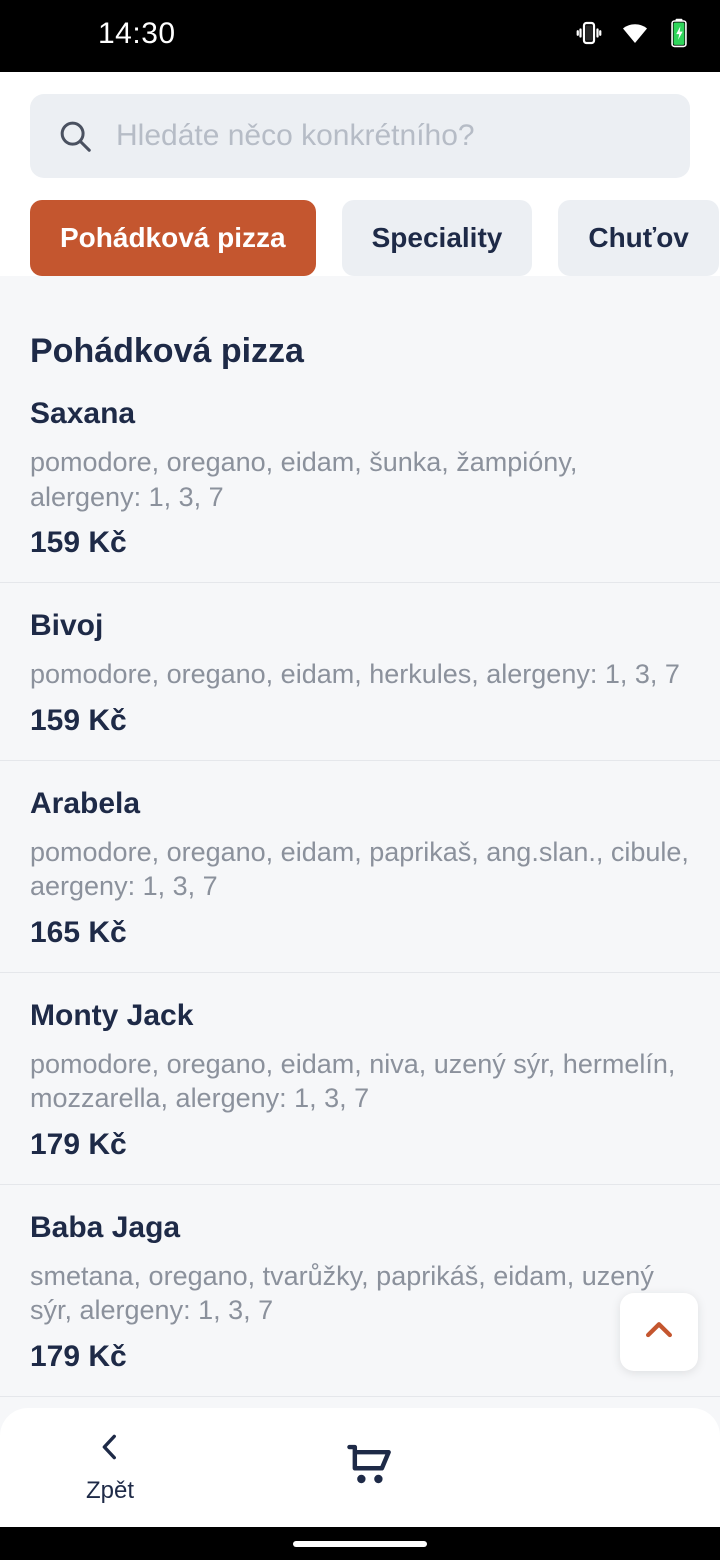 Image resolution: width=720 pixels, height=1560 pixels. What do you see at coordinates (295, 135) in the screenshot?
I see `search-placeholder: Hledáte něco konkrétního?` at bounding box center [295, 135].